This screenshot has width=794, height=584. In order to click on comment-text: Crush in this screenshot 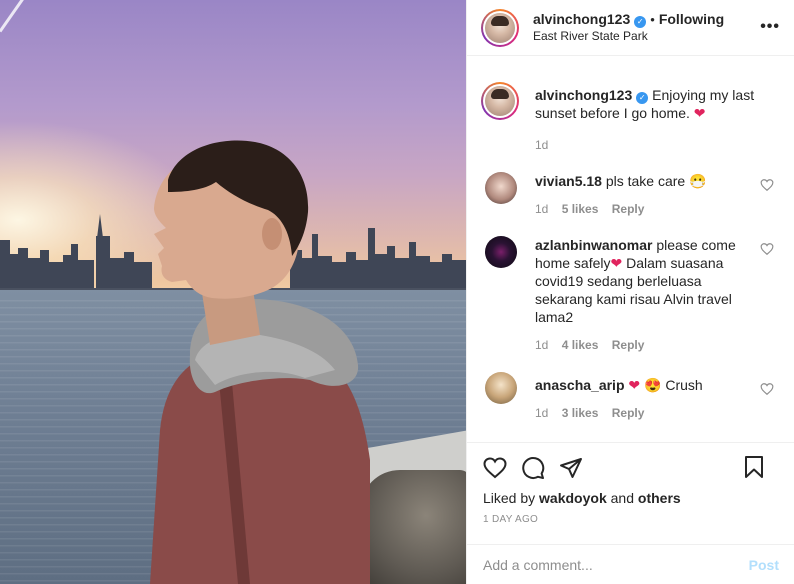, I will do `click(684, 385)`.